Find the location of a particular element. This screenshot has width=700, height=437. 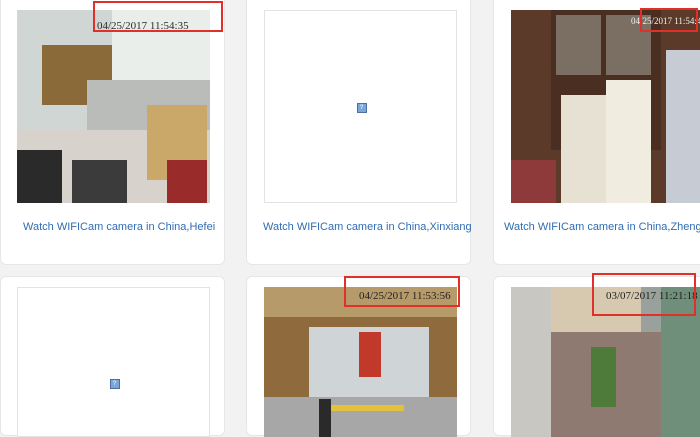

office-chair is located at coordinates (187, 181).